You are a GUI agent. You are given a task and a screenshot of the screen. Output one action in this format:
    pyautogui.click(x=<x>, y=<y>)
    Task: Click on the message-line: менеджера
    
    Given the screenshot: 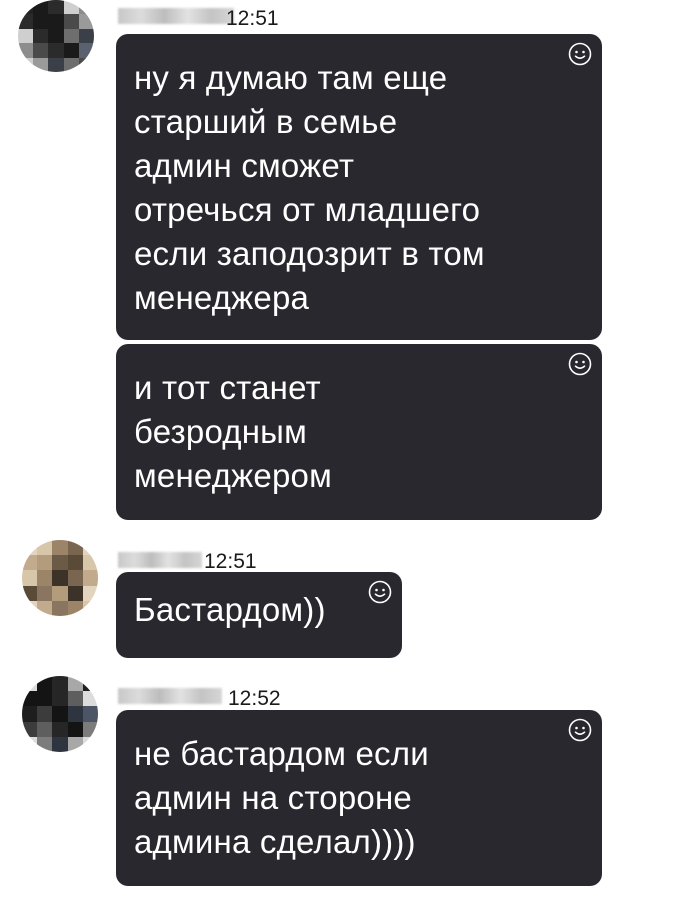 What is the action you would take?
    pyautogui.click(x=222, y=297)
    